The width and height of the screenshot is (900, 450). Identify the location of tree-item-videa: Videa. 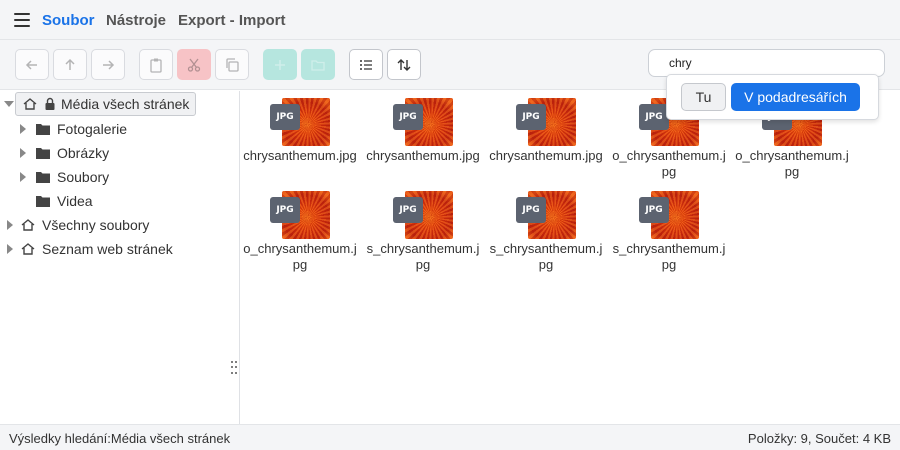
(64, 201).